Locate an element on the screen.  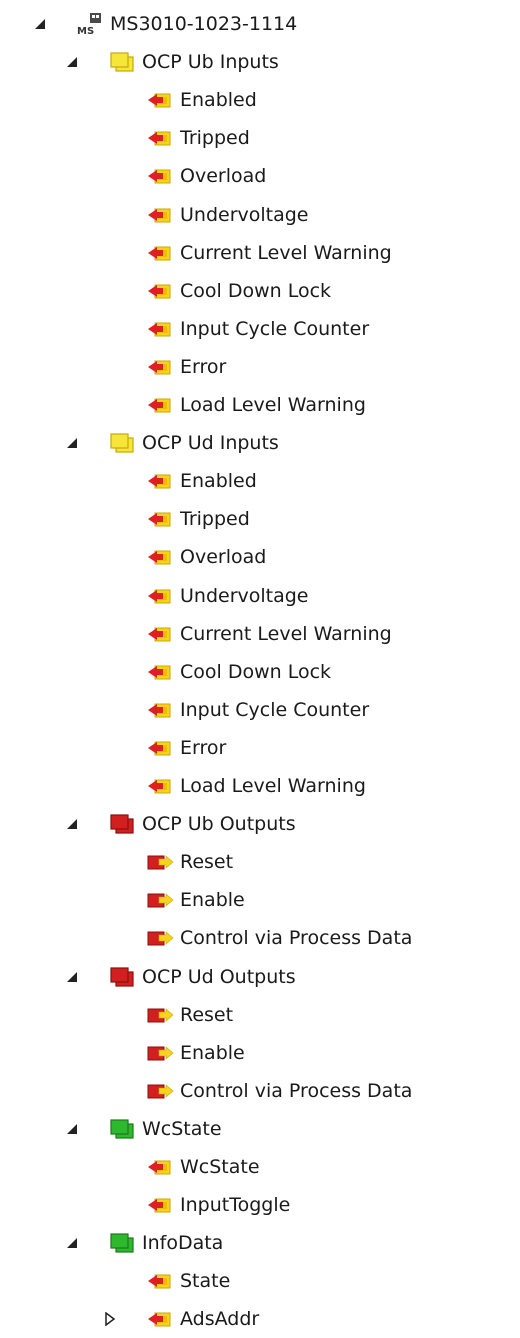
tree-leaf-item: State is located at coordinates (188, 1281).